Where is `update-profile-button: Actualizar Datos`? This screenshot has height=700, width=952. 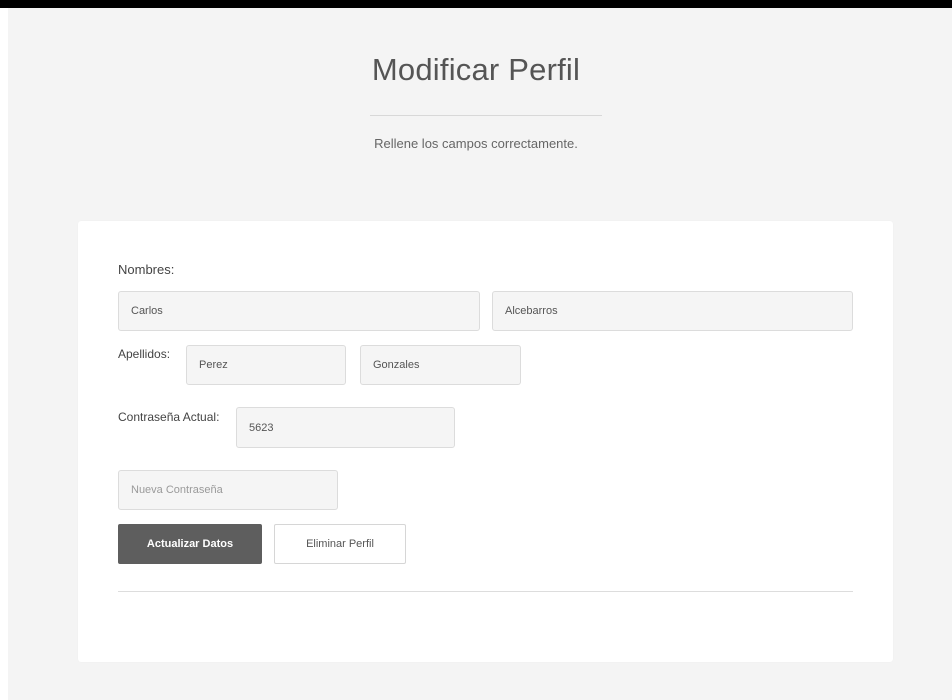 update-profile-button: Actualizar Datos is located at coordinates (190, 544).